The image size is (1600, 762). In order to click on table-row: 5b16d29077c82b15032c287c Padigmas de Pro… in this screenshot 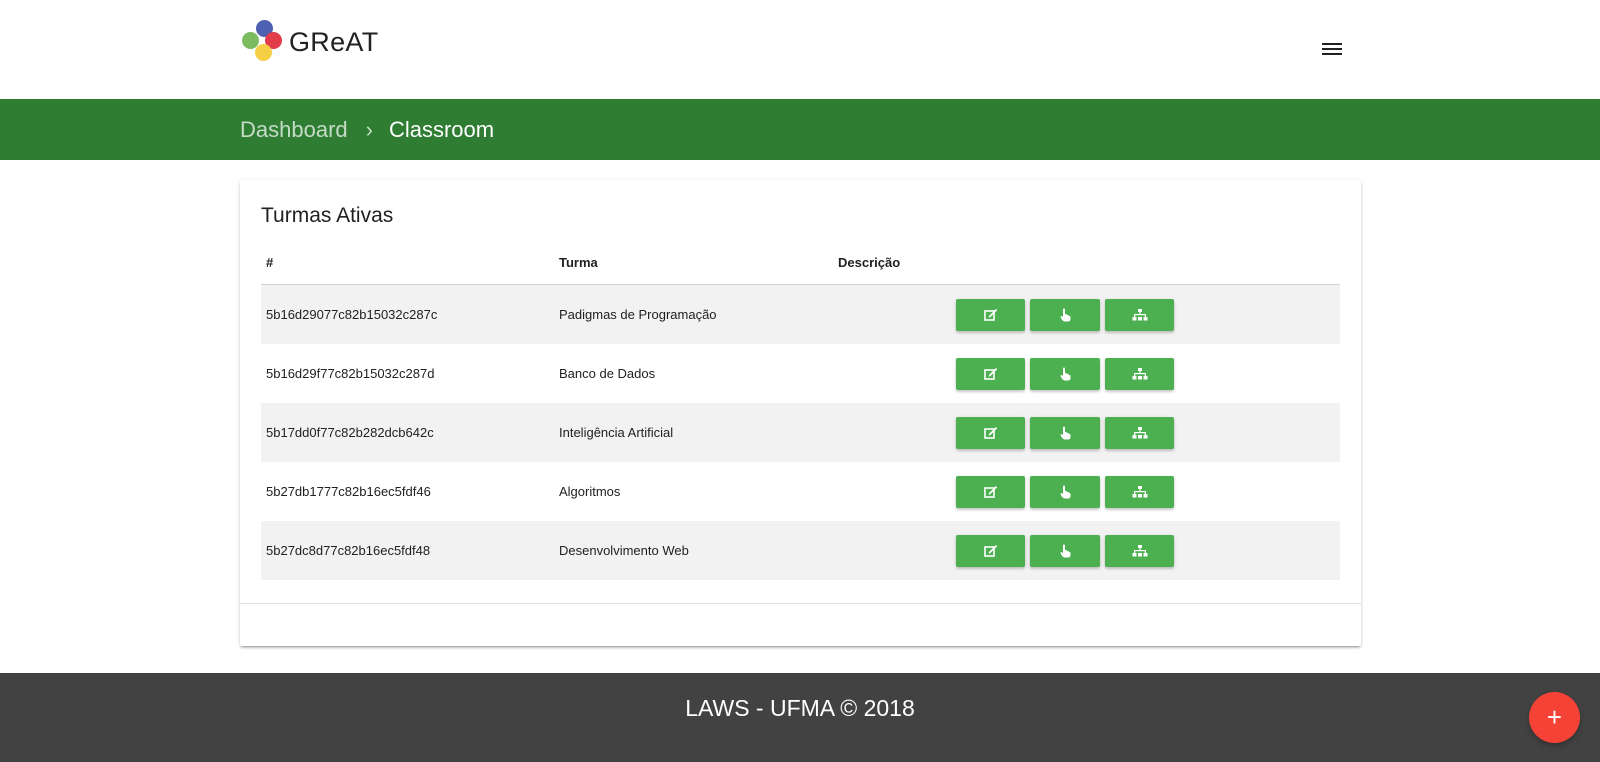, I will do `click(800, 314)`.